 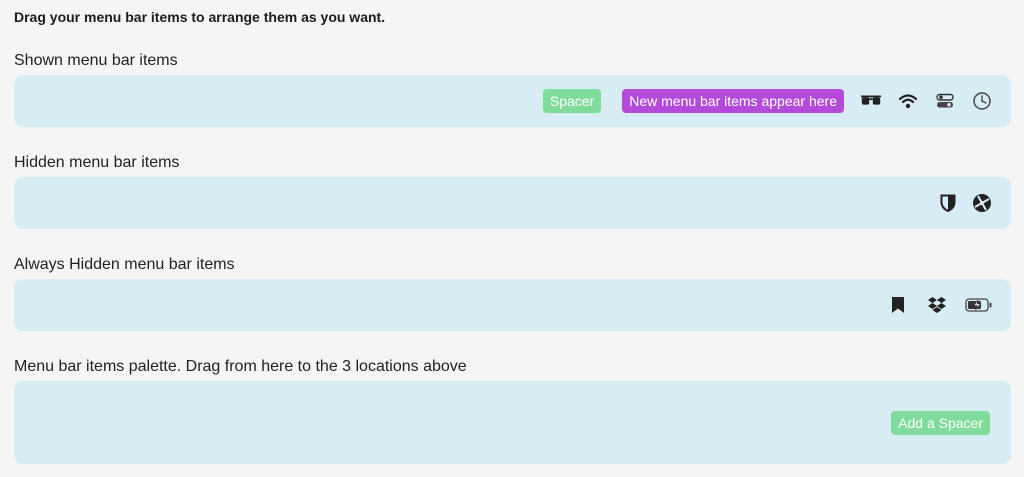 I want to click on glasses-icon, so click(x=871, y=101).